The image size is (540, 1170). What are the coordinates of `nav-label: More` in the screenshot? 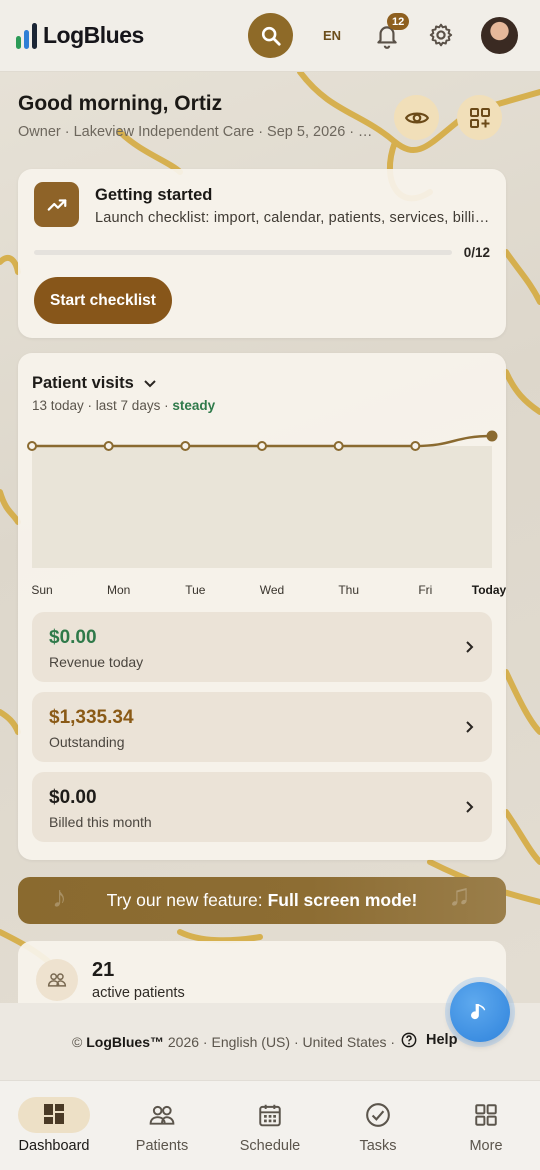 It's located at (486, 1146).